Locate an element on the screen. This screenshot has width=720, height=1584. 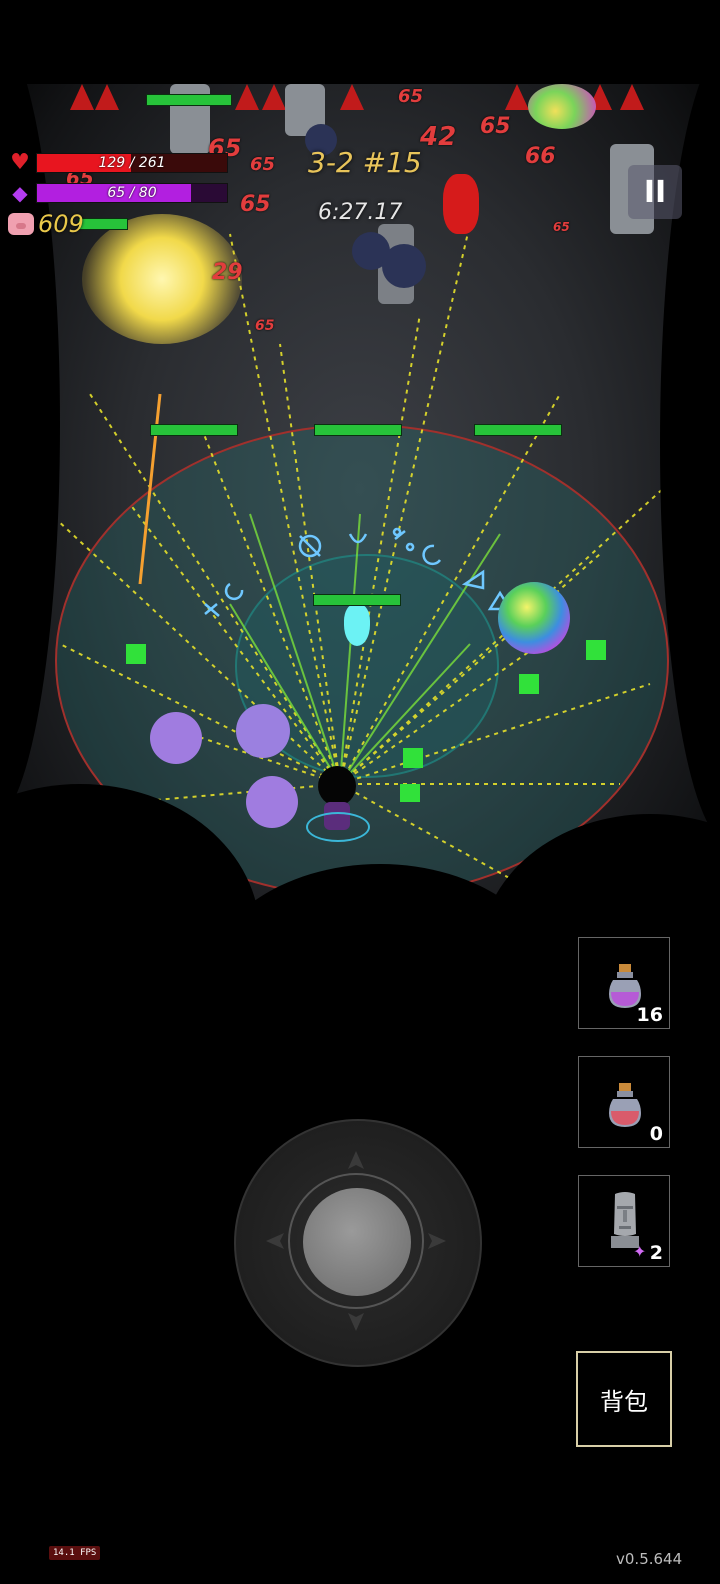
mp-row: ◆ 65 / 80 is located at coordinates (118, 193).